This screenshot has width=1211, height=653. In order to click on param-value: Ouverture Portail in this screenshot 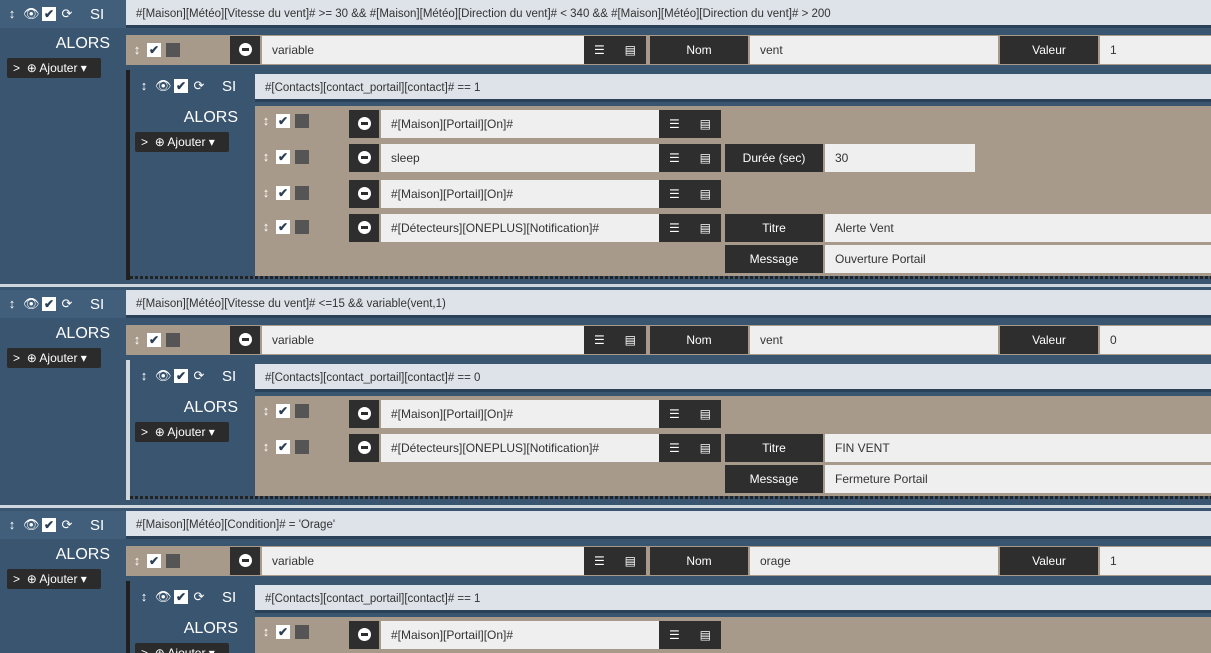, I will do `click(1018, 259)`.